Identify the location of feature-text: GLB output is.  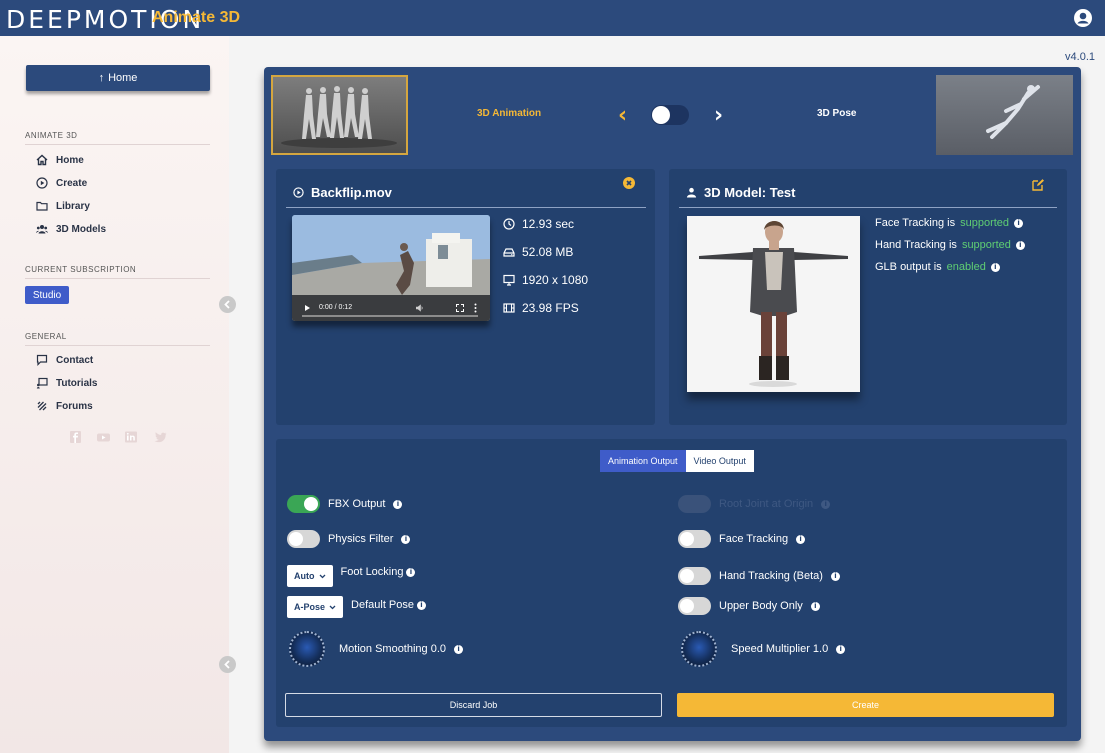
(908, 267).